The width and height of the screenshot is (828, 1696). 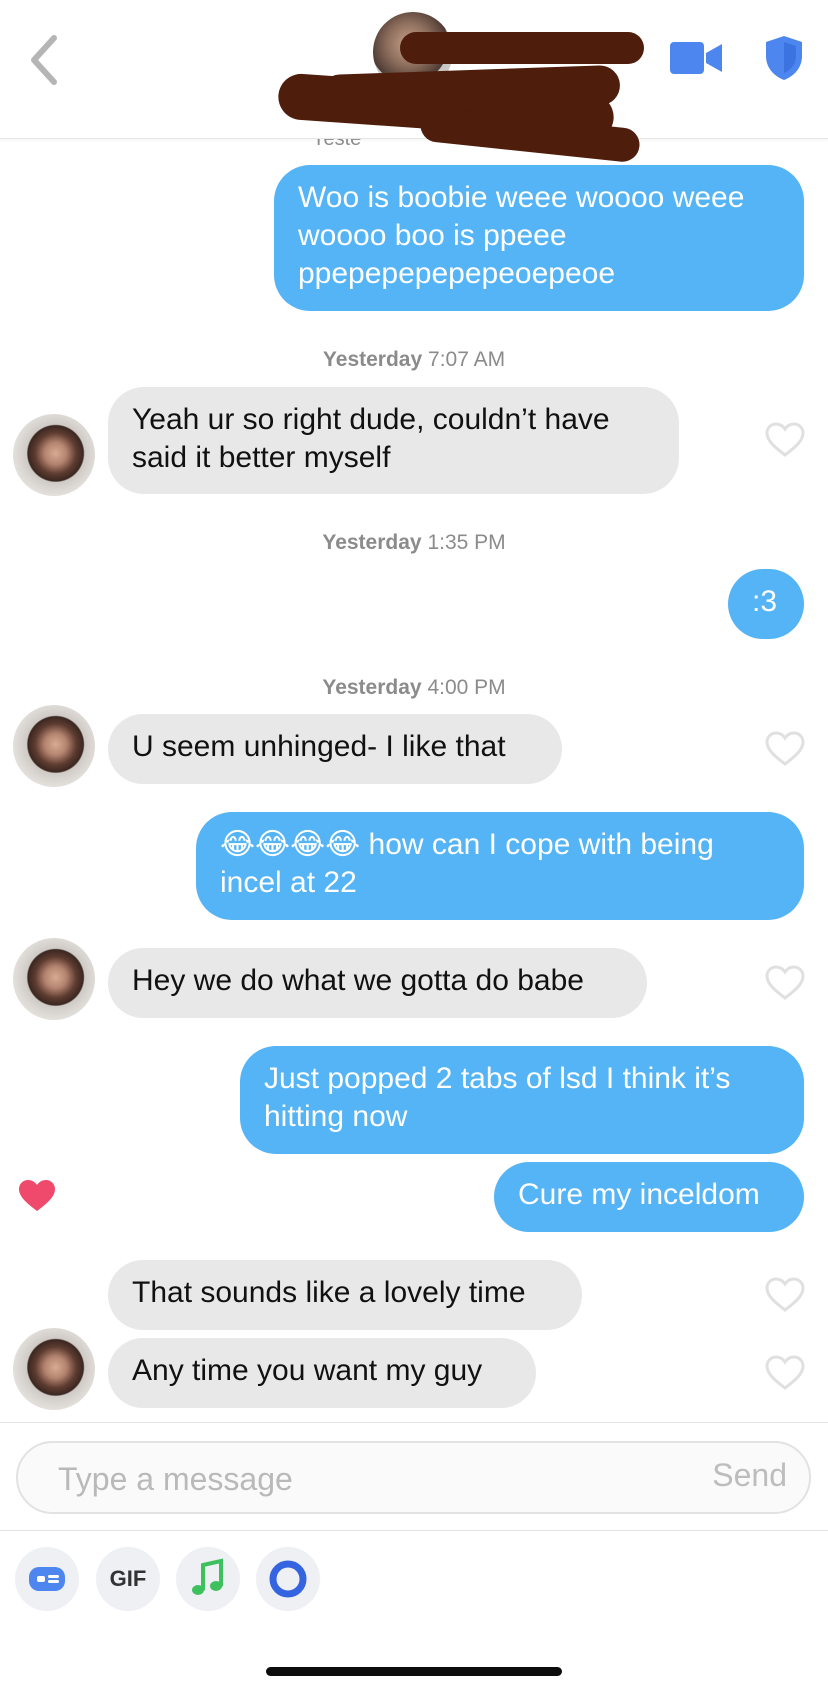 I want to click on outgoing-message: Cure my inceldom, so click(x=649, y=1197).